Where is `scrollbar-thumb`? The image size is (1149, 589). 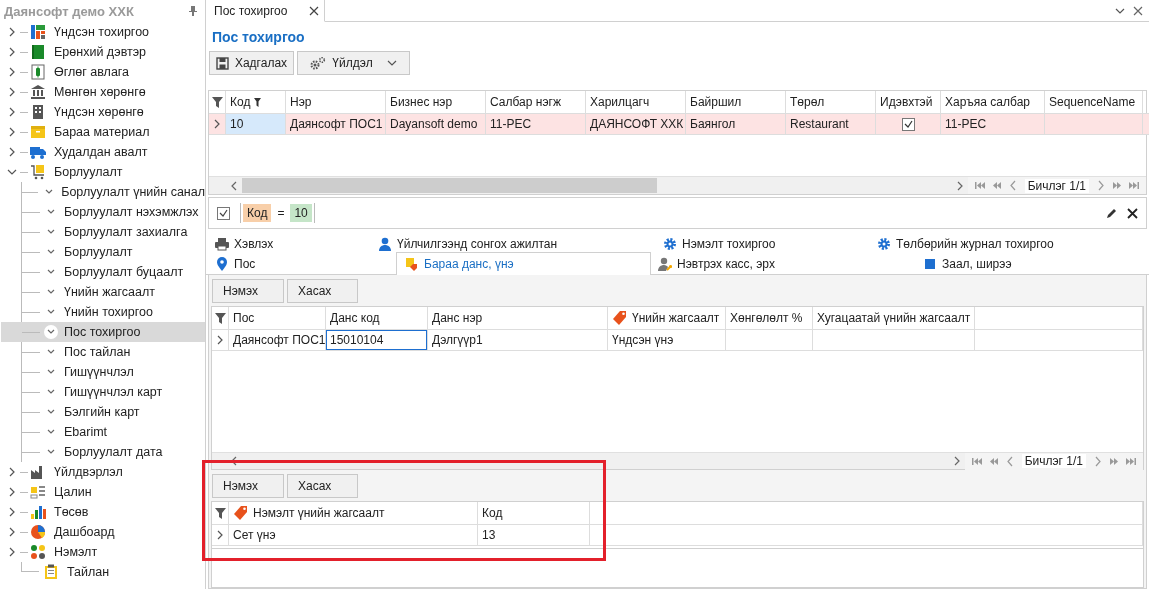 scrollbar-thumb is located at coordinates (449, 185).